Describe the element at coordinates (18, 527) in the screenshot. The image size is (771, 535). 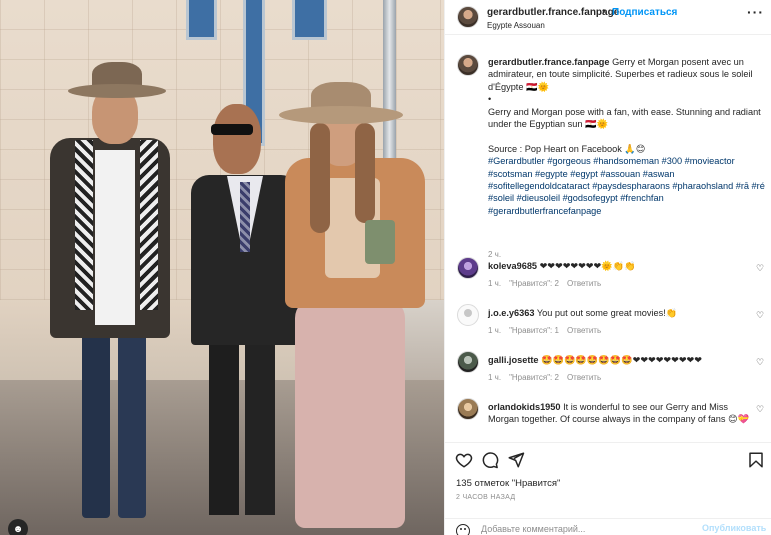
I see `tagged-user-icon: ☻` at that location.